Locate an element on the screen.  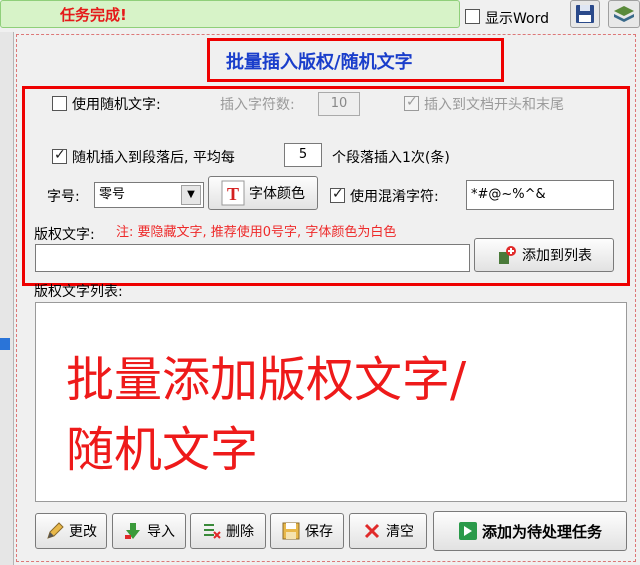
insert-char-count-input: 10 is located at coordinates (339, 104).